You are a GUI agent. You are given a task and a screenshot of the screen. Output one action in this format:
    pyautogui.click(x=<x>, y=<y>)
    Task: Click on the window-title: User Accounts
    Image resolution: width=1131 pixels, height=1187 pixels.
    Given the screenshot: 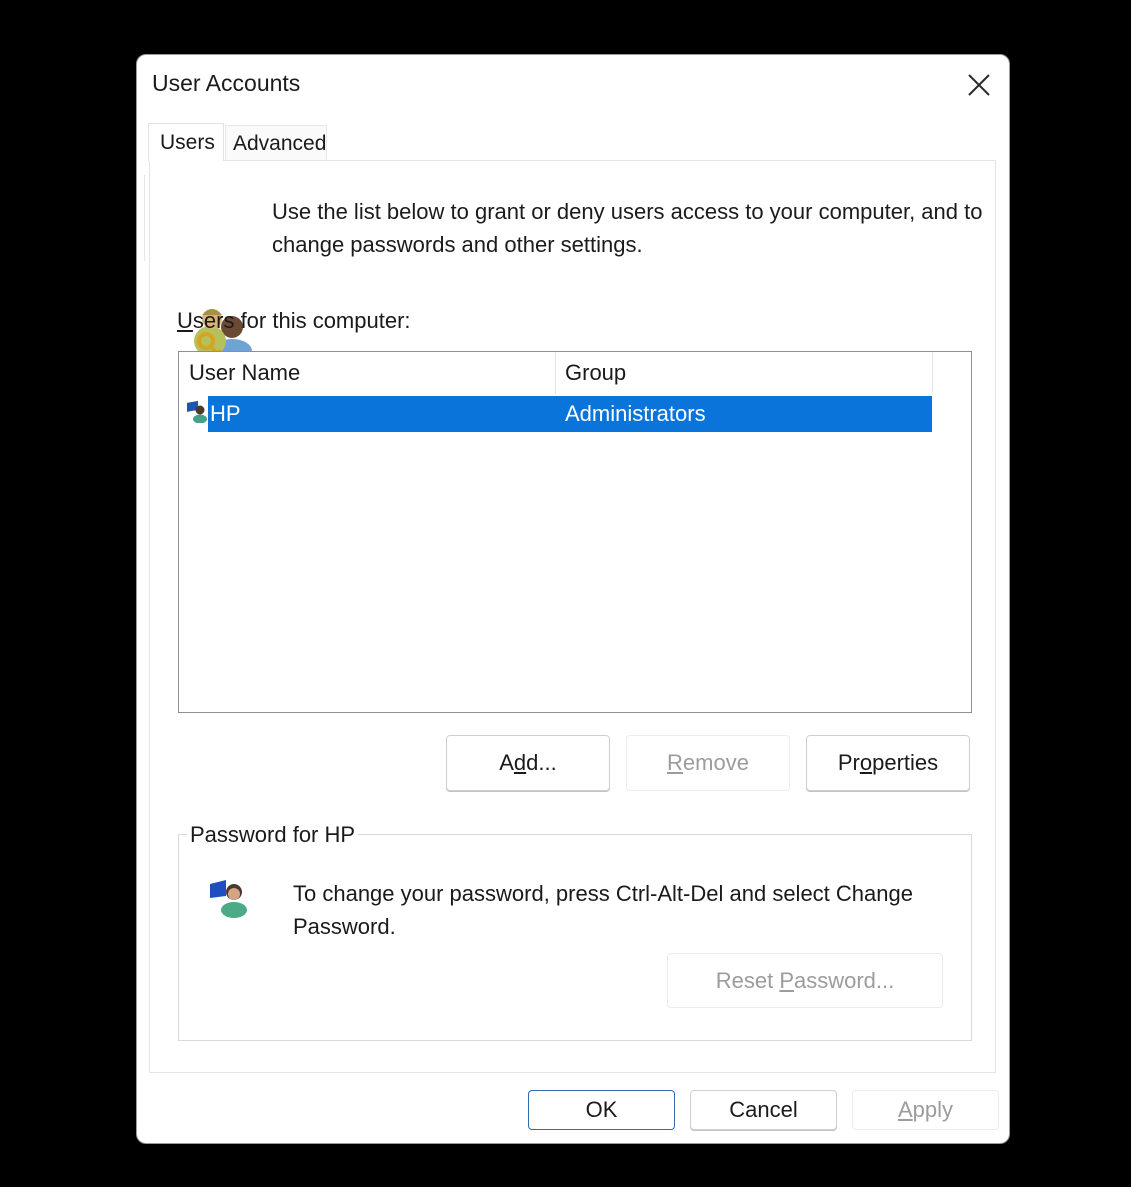 What is the action you would take?
    pyautogui.click(x=226, y=83)
    